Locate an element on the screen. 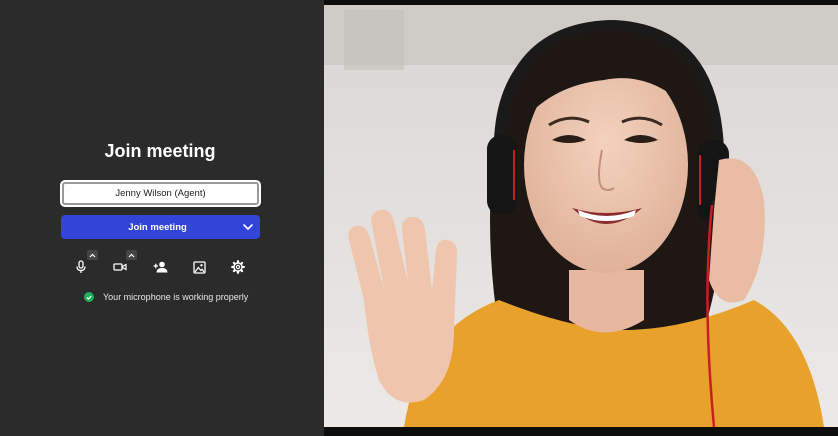 Image resolution: width=838 pixels, height=436 pixels. camera-icon is located at coordinates (120, 267).